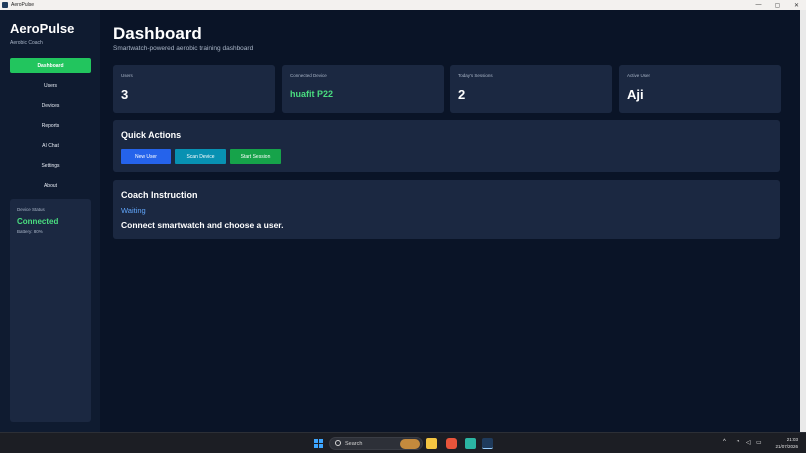  I want to click on window-title: AeroPulse, so click(23, 5).